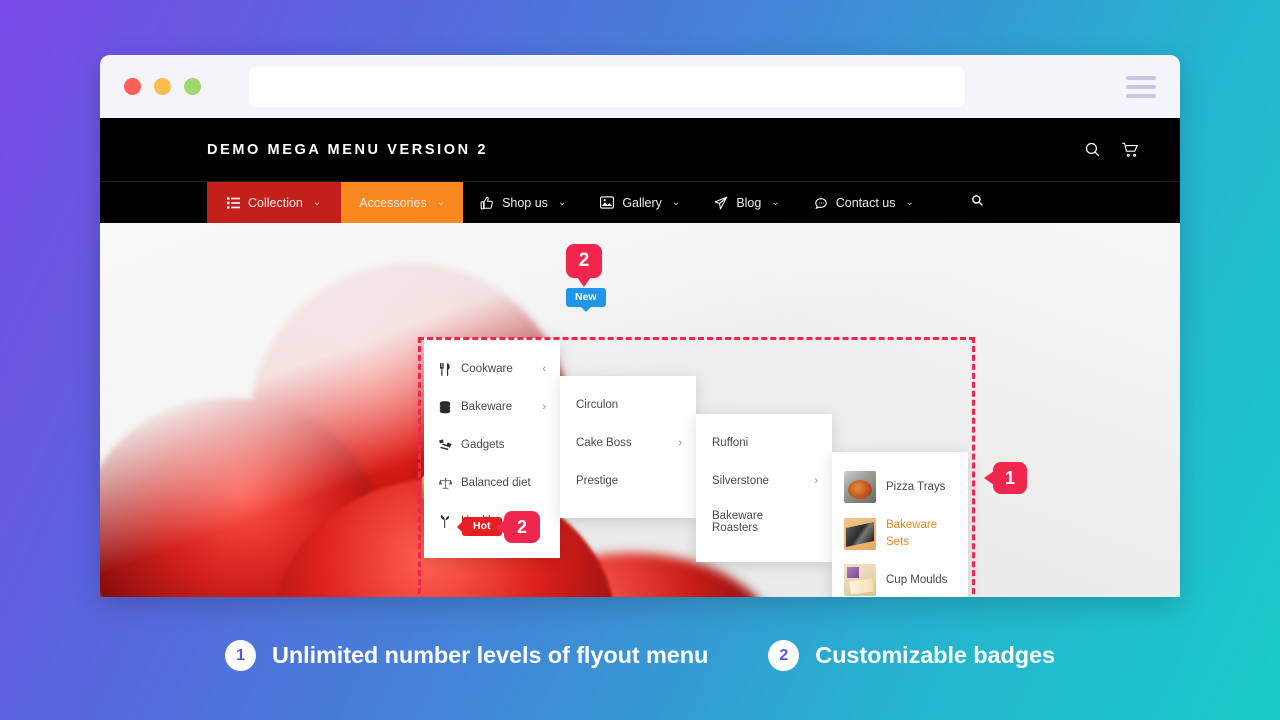 Image resolution: width=1280 pixels, height=720 pixels. I want to click on product-label: Pizza Trays, so click(916, 486).